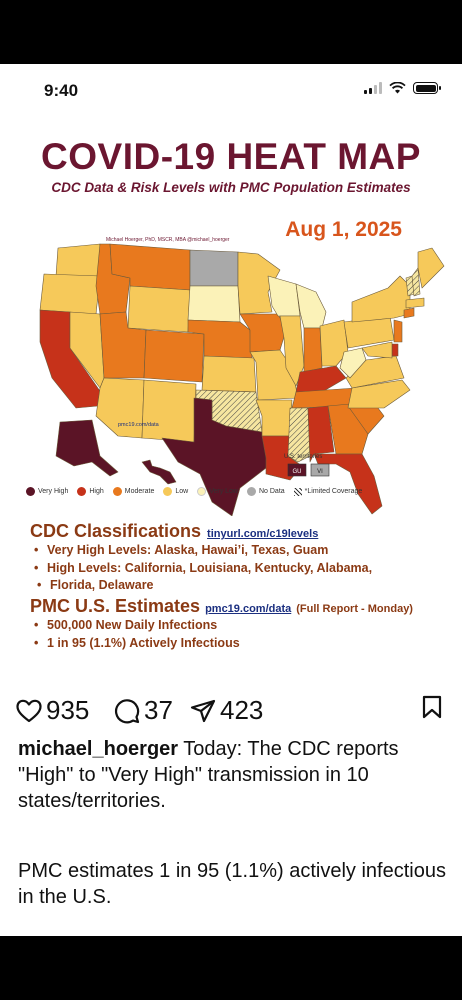 The width and height of the screenshot is (462, 1000). What do you see at coordinates (321, 379) in the screenshot?
I see `state-kentucky` at bounding box center [321, 379].